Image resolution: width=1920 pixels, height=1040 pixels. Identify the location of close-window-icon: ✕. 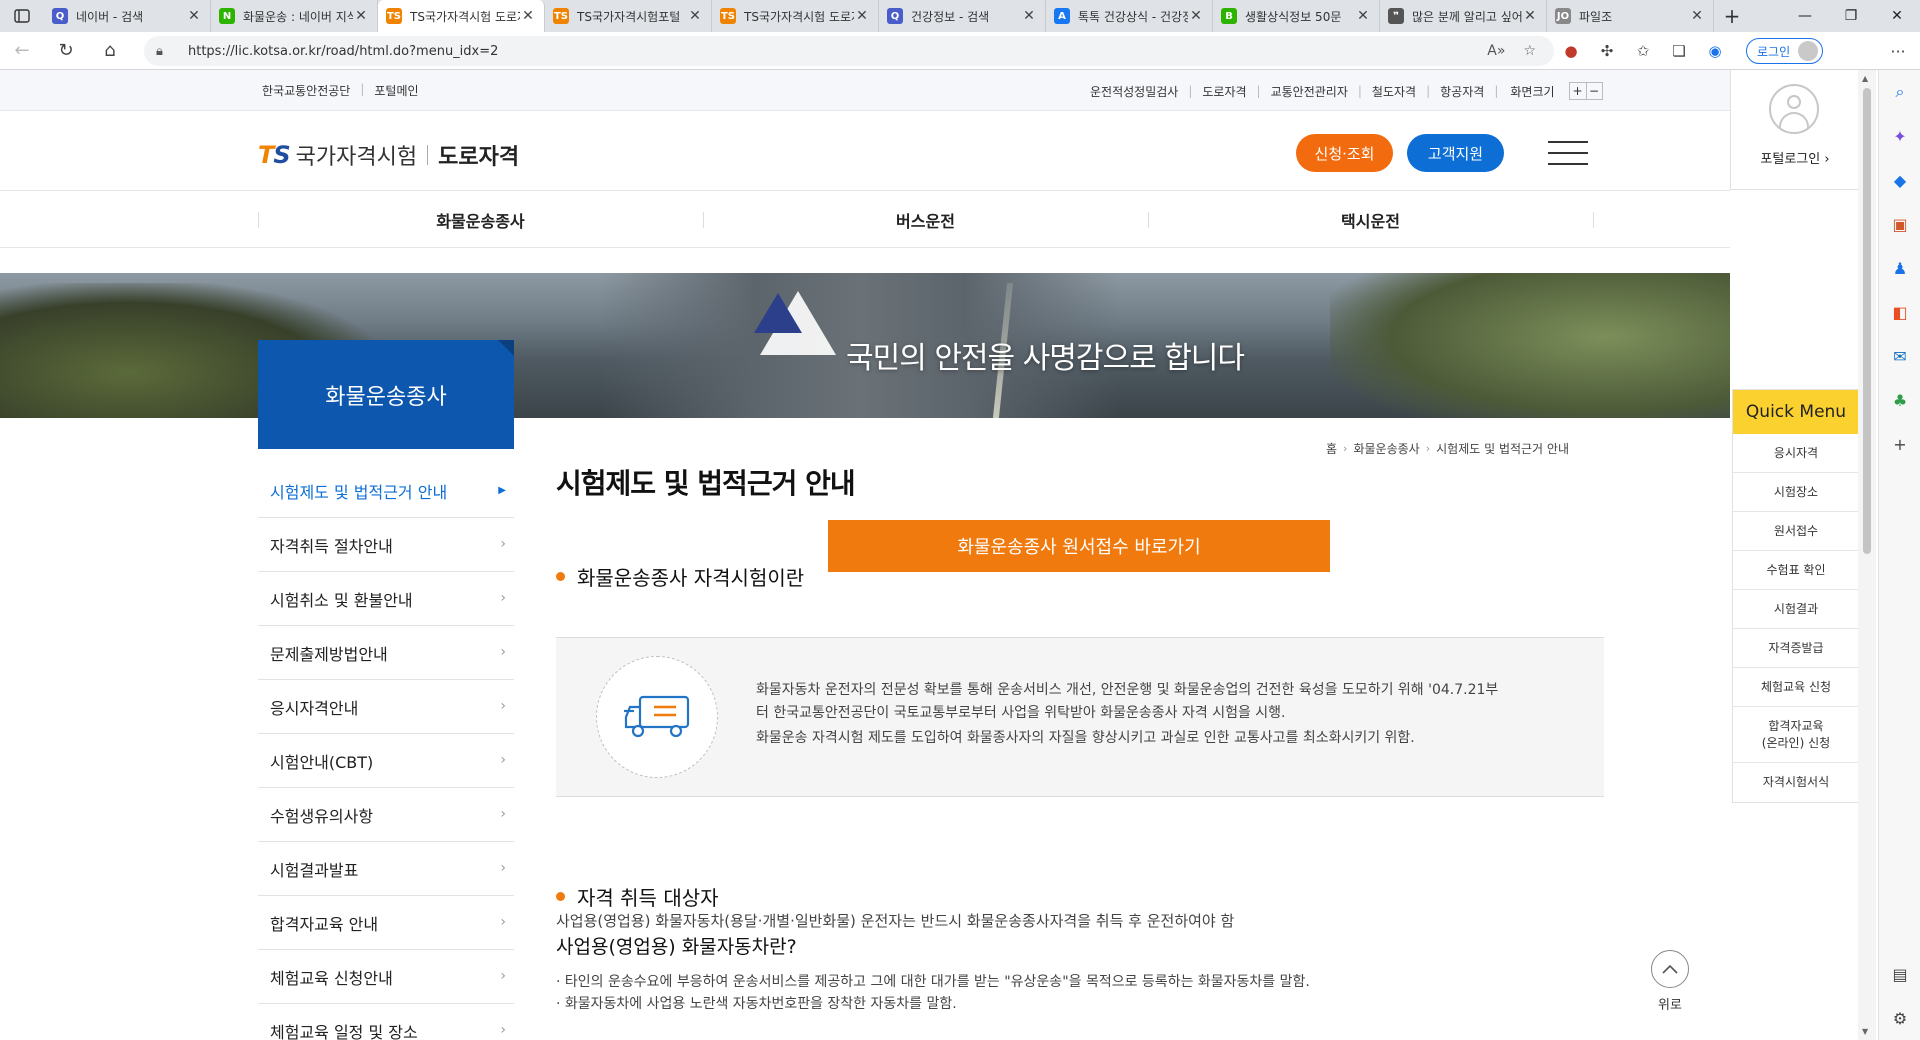
(1897, 16).